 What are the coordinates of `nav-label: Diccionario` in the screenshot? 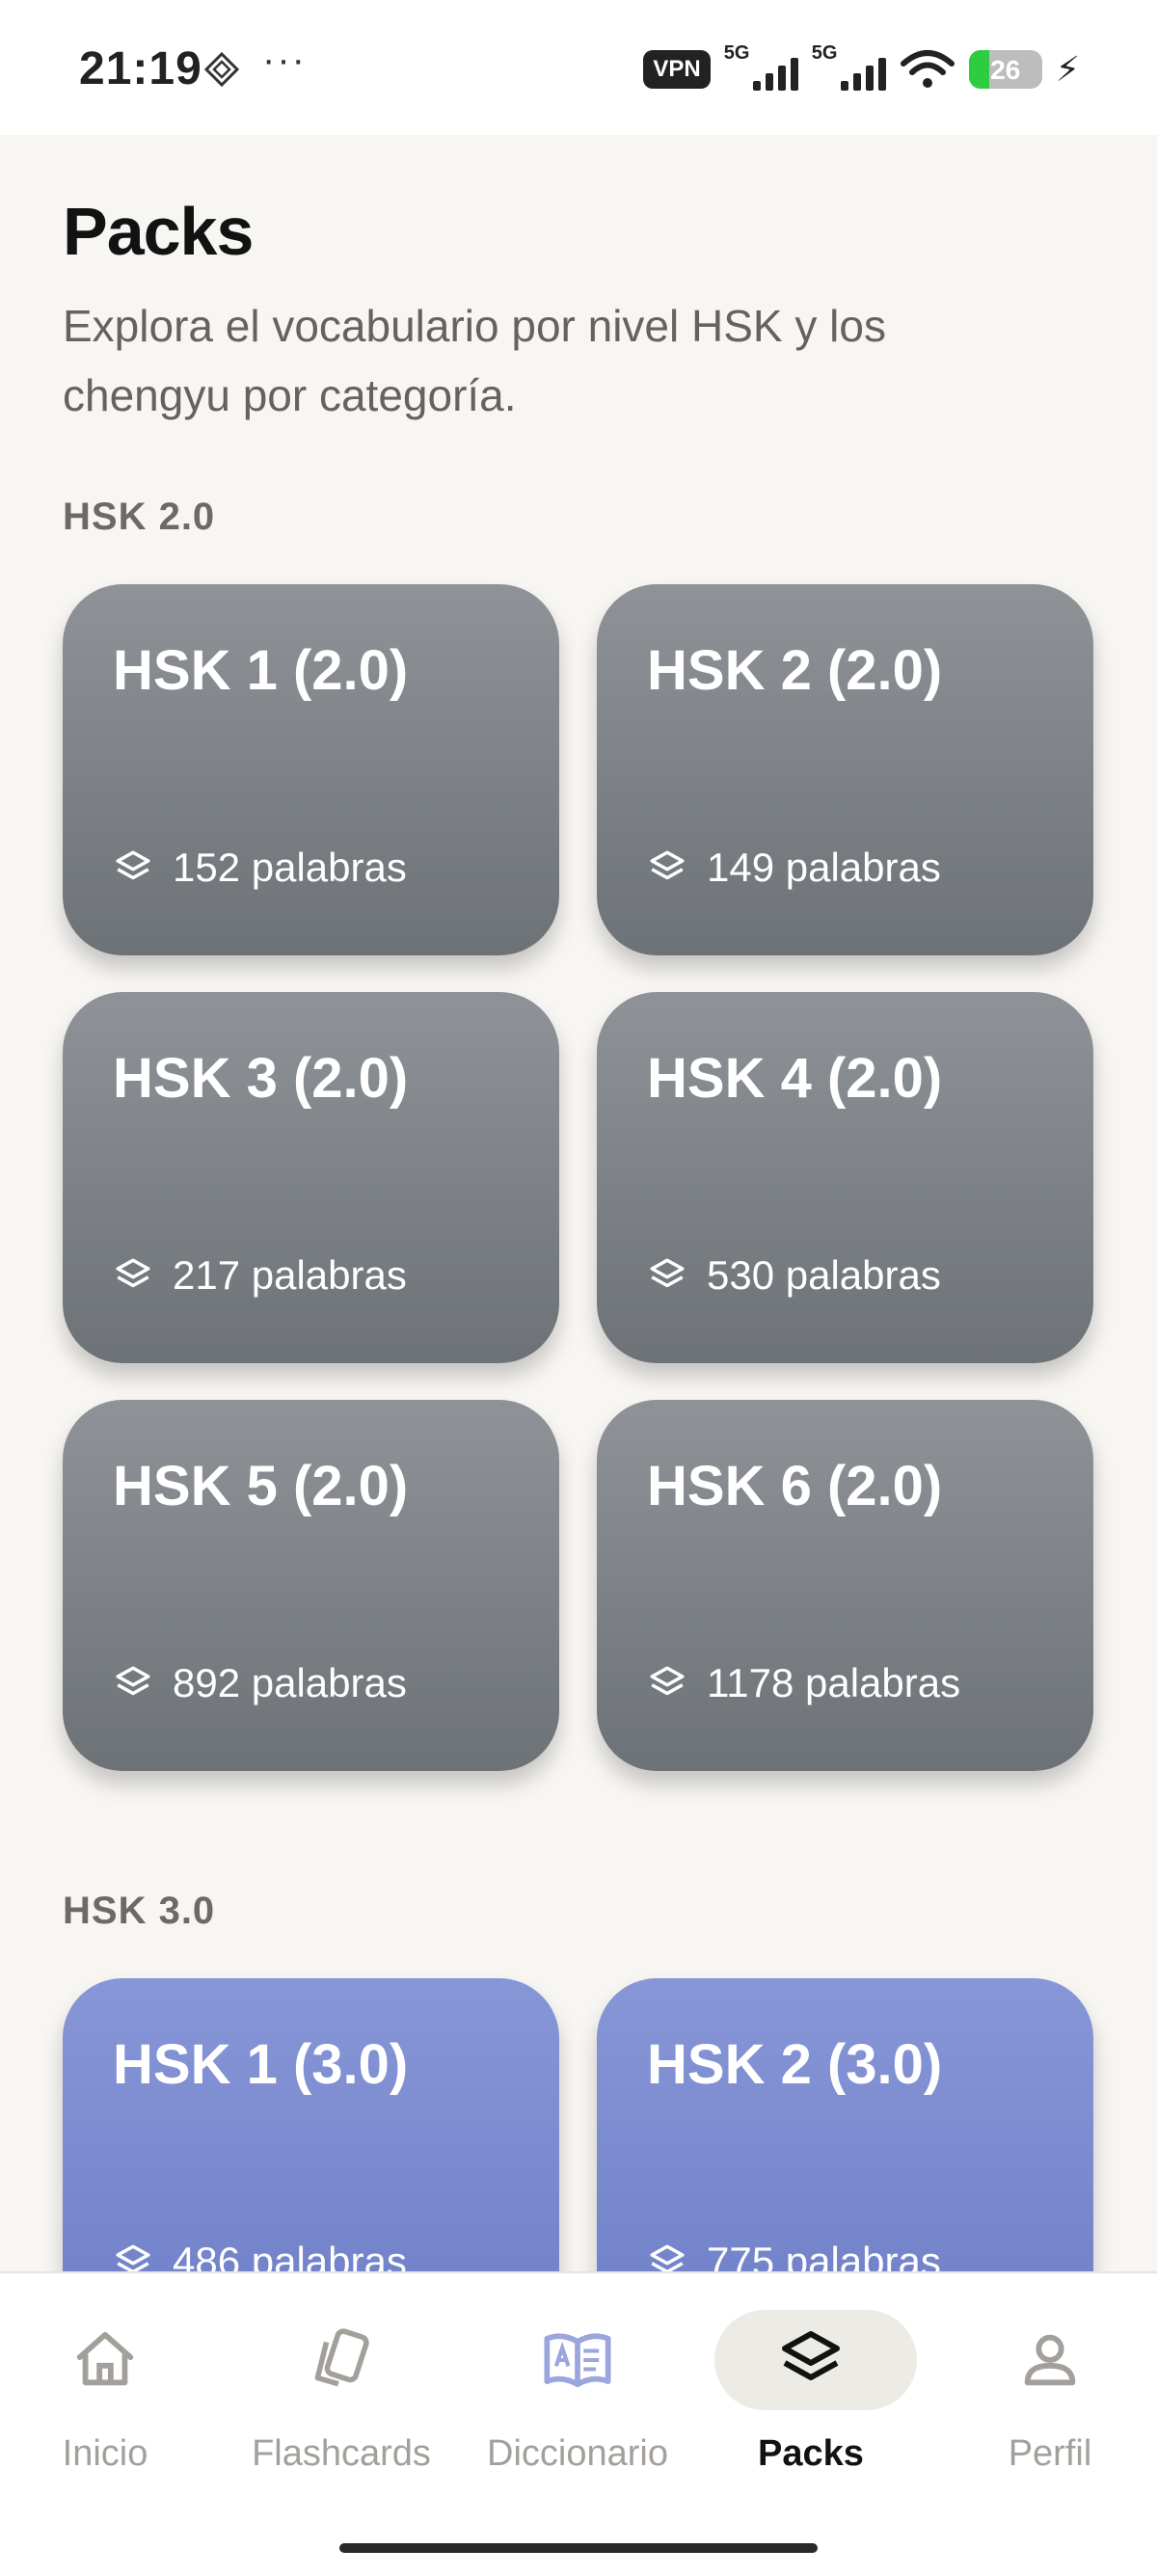 It's located at (577, 2454).